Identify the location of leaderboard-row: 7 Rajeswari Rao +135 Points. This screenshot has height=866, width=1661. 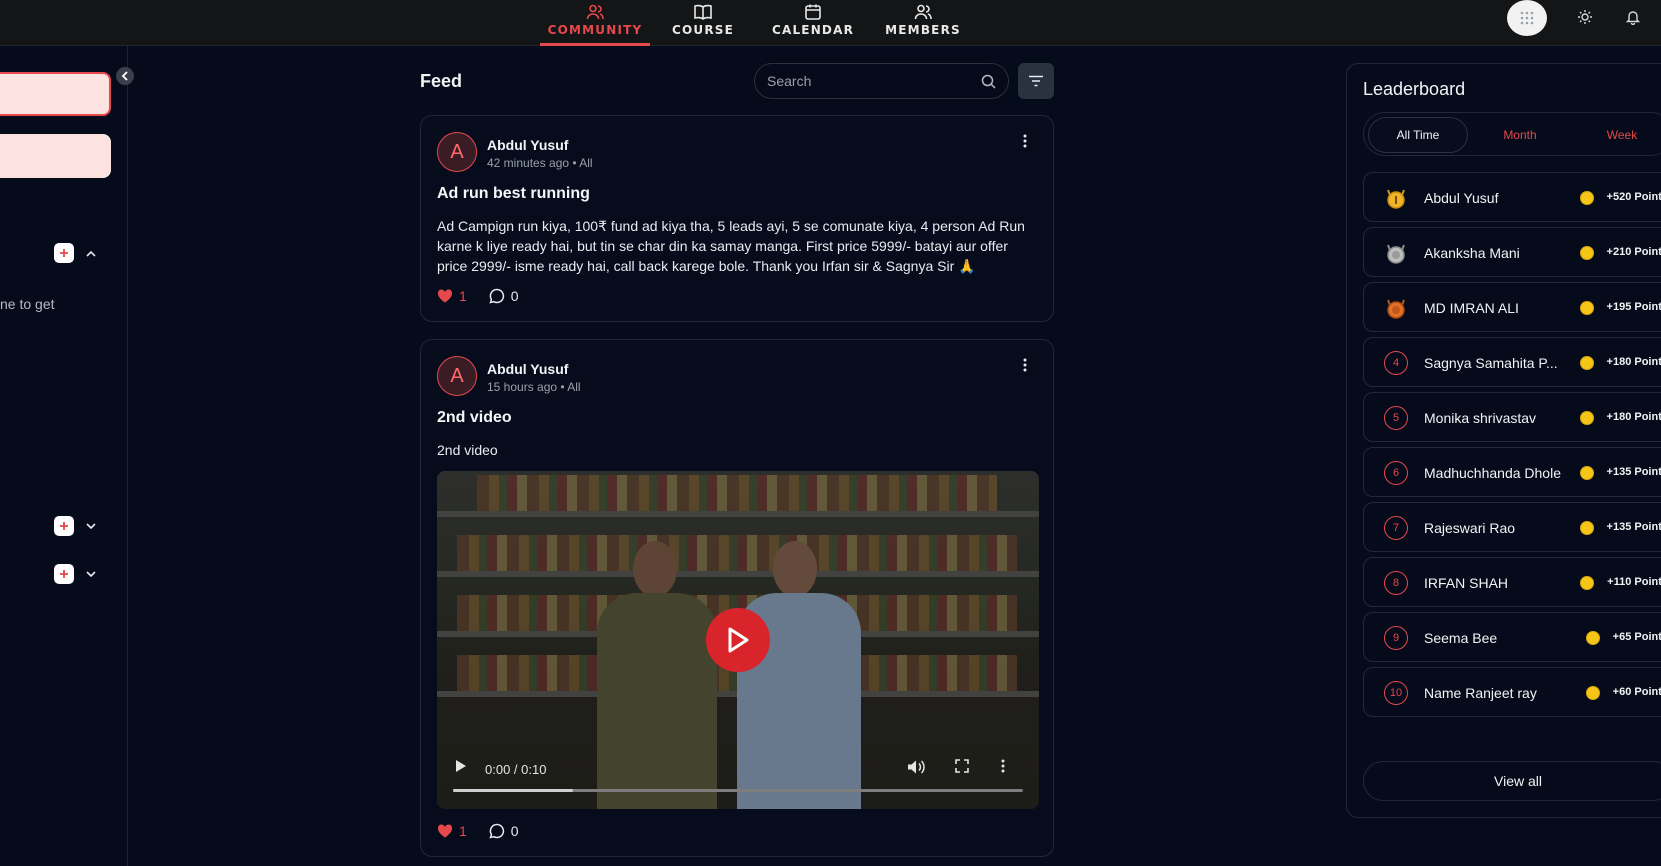
(1512, 527).